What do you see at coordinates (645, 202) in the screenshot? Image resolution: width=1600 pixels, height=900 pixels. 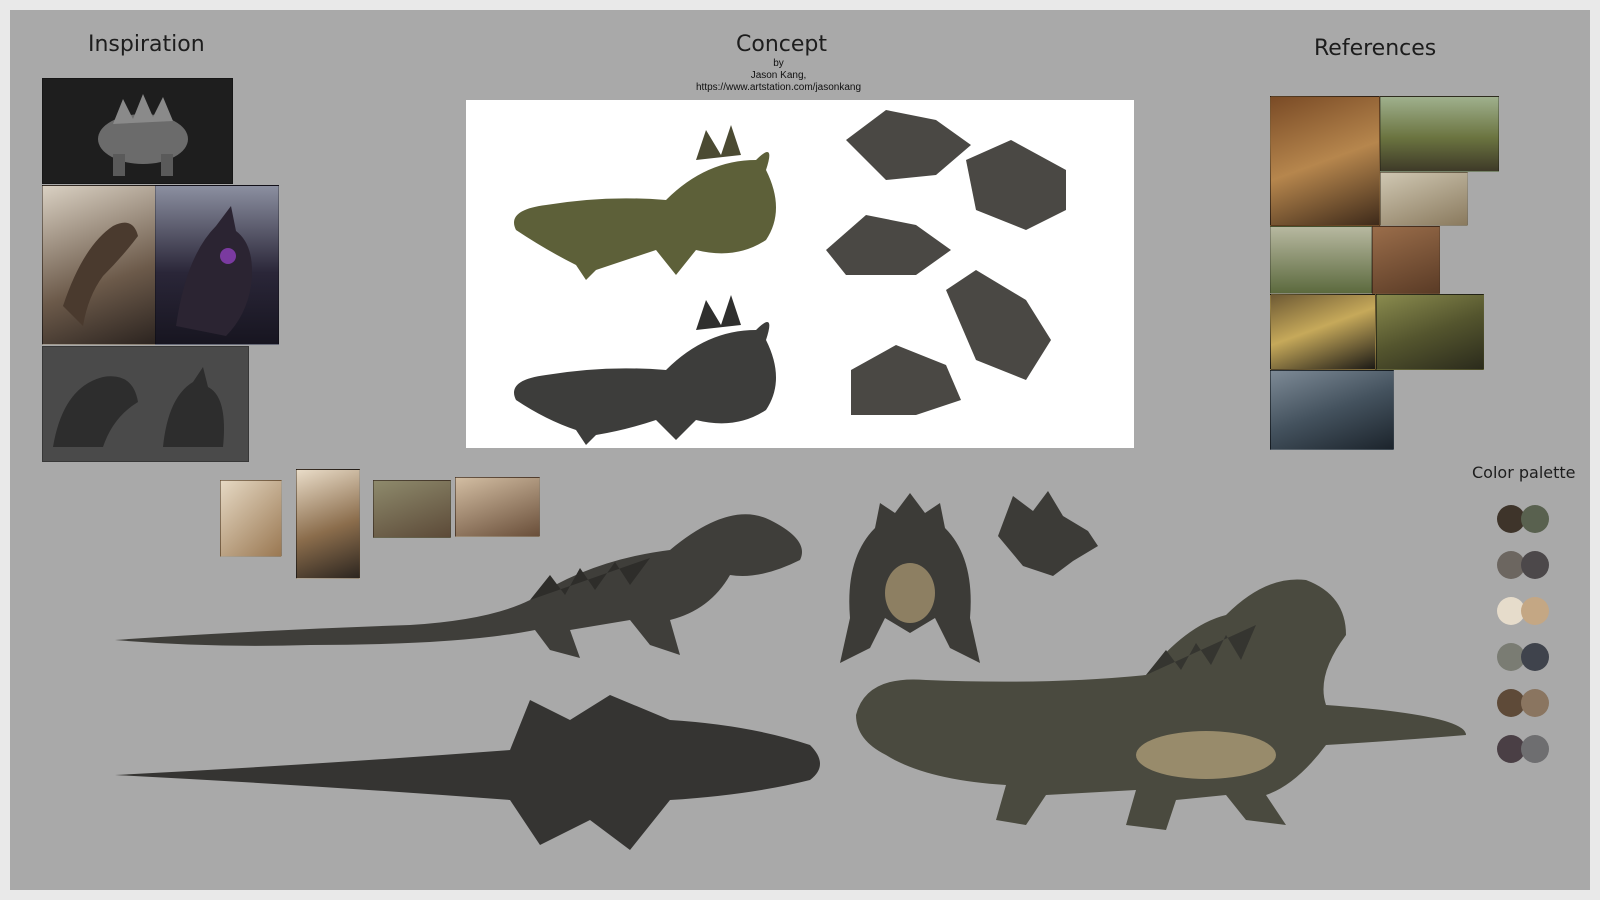 I see `concept-creature-green` at bounding box center [645, 202].